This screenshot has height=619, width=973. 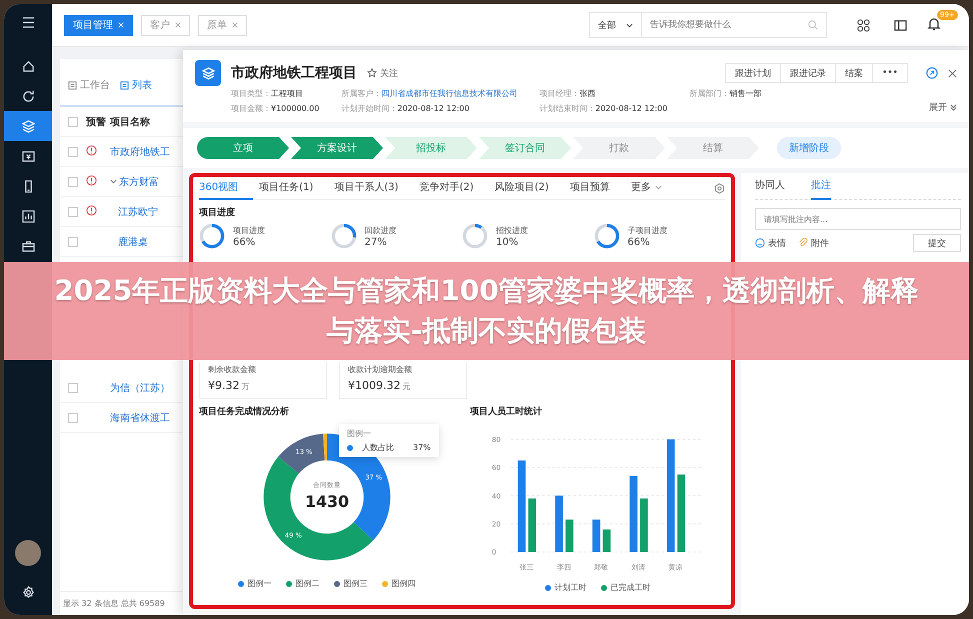 What do you see at coordinates (529, 188) in the screenshot?
I see `detail-tab: 风险项目(2)` at bounding box center [529, 188].